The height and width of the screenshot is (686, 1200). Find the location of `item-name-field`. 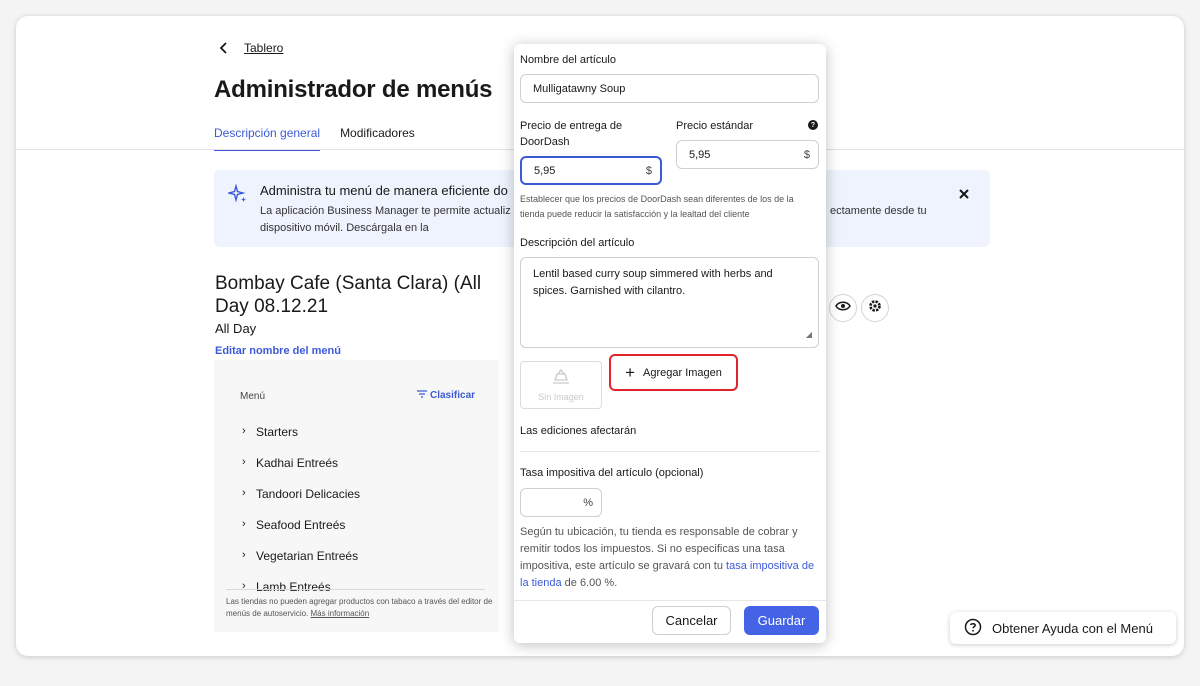

item-name-field is located at coordinates (669, 88).